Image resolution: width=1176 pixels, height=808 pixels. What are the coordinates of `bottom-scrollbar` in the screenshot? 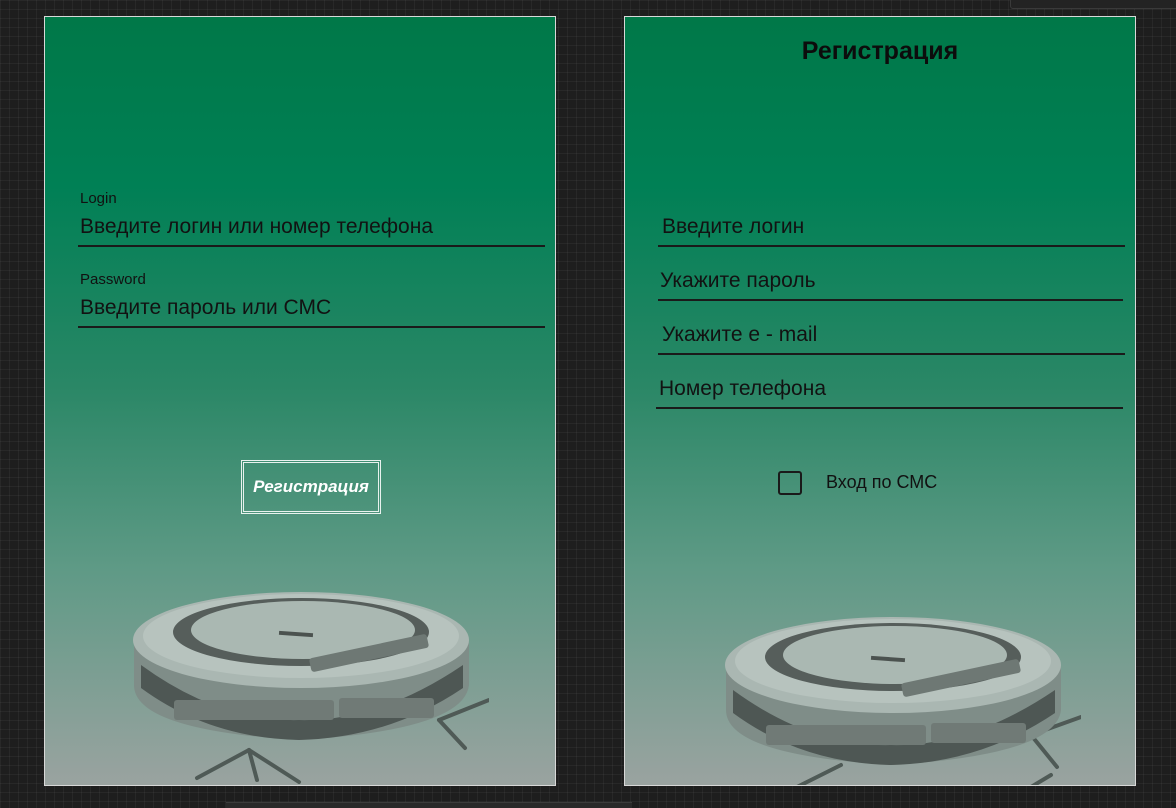 It's located at (429, 805).